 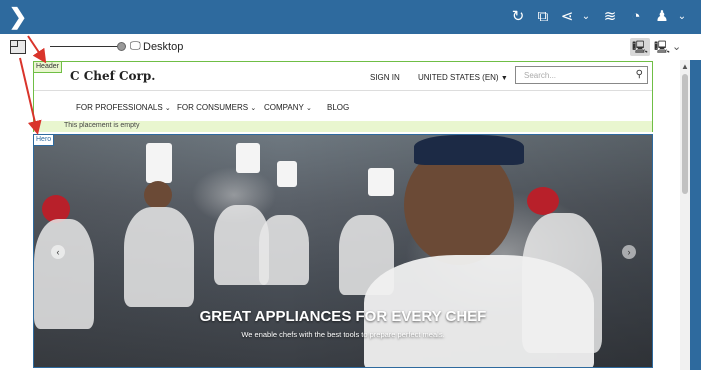 I want to click on chef-red-cap, so click(x=543, y=201).